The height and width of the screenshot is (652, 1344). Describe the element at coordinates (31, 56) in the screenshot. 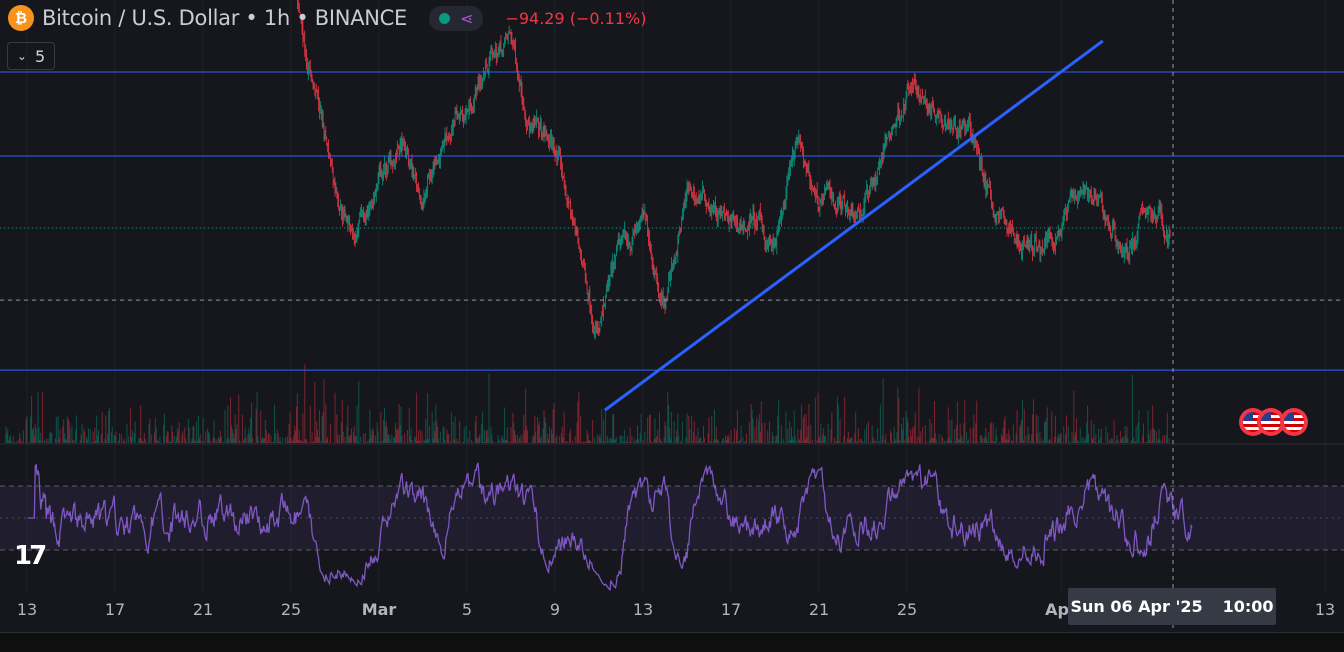

I see `indicators-toggle-button: ⌄ 5` at that location.